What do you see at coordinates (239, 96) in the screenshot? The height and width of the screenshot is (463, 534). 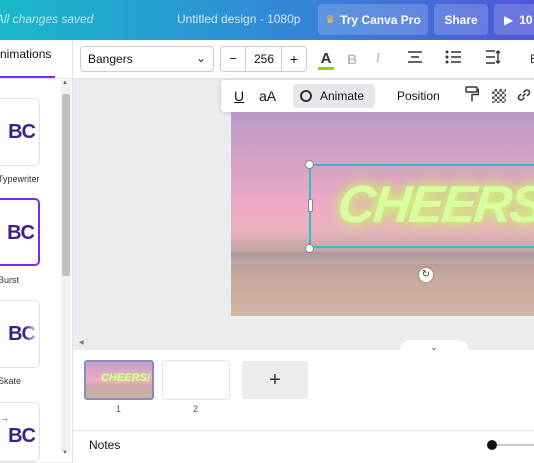 I see `underline-button: U` at bounding box center [239, 96].